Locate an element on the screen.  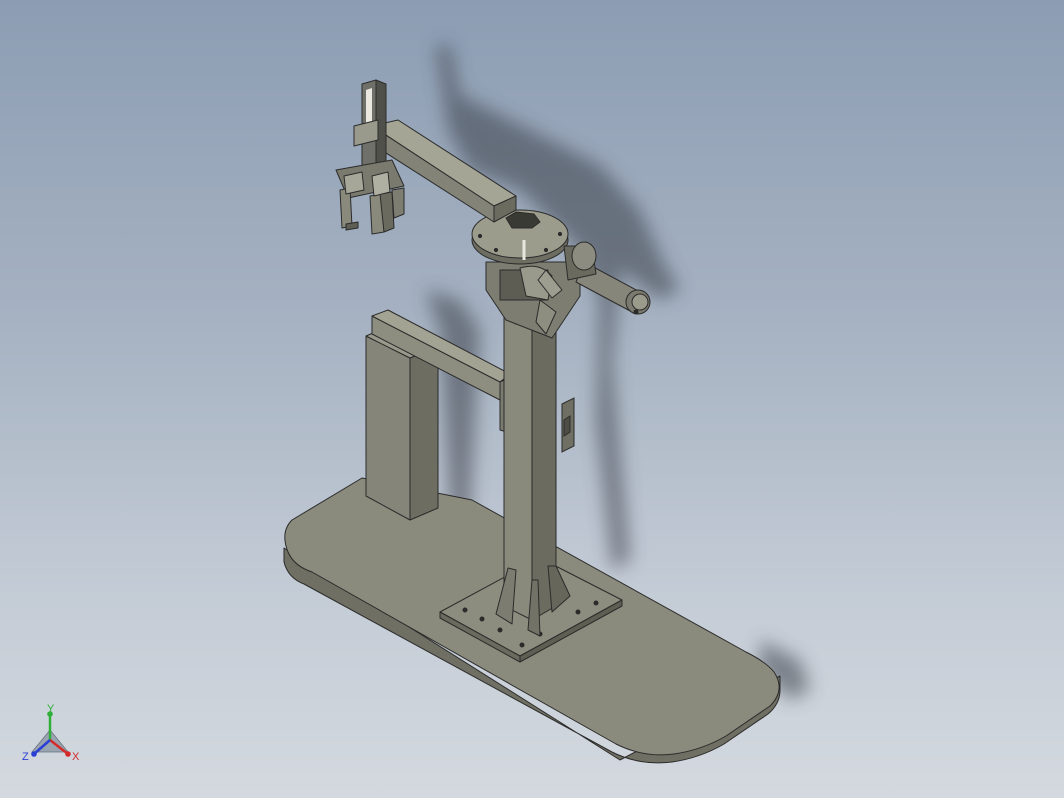
rotary-table is located at coordinates (520, 237).